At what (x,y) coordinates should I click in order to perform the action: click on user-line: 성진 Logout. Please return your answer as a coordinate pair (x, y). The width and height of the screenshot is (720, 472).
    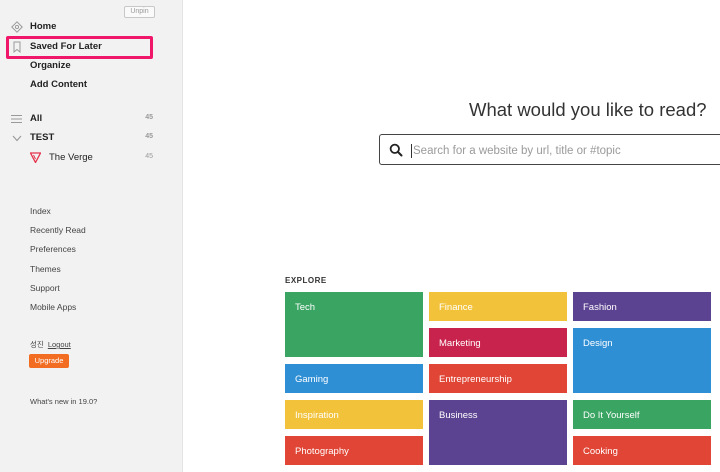
    Looking at the image, I should click on (50, 344).